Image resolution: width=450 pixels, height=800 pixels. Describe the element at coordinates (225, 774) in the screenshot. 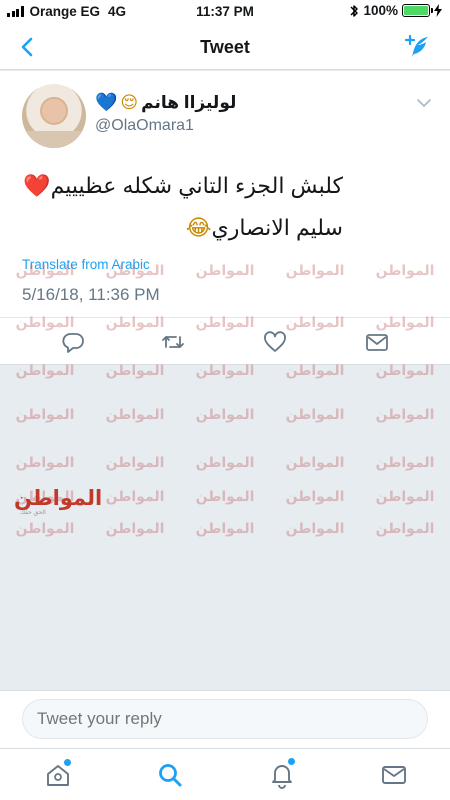

I see `tab-bar` at that location.